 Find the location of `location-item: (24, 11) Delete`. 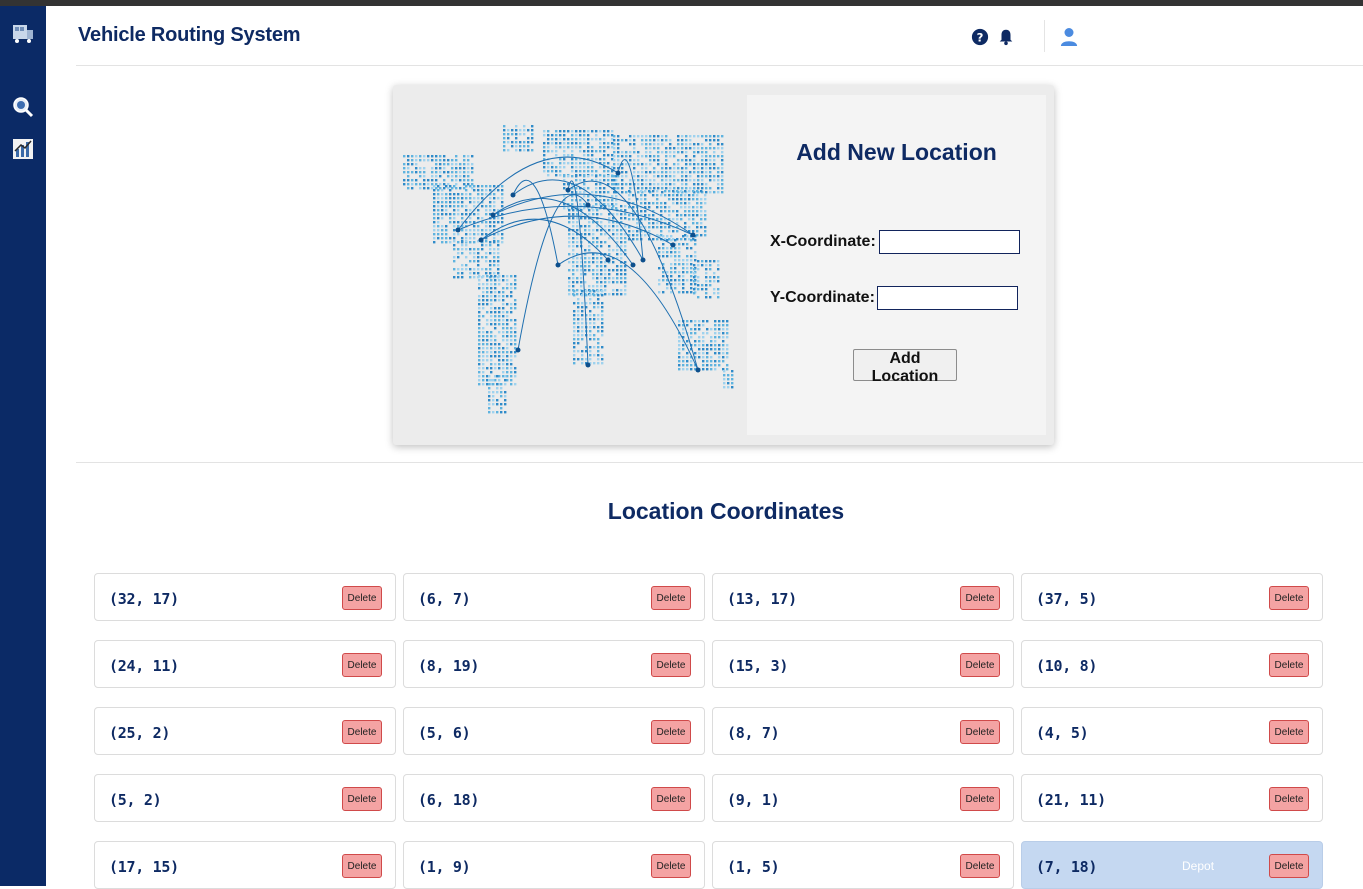

location-item: (24, 11) Delete is located at coordinates (245, 664).